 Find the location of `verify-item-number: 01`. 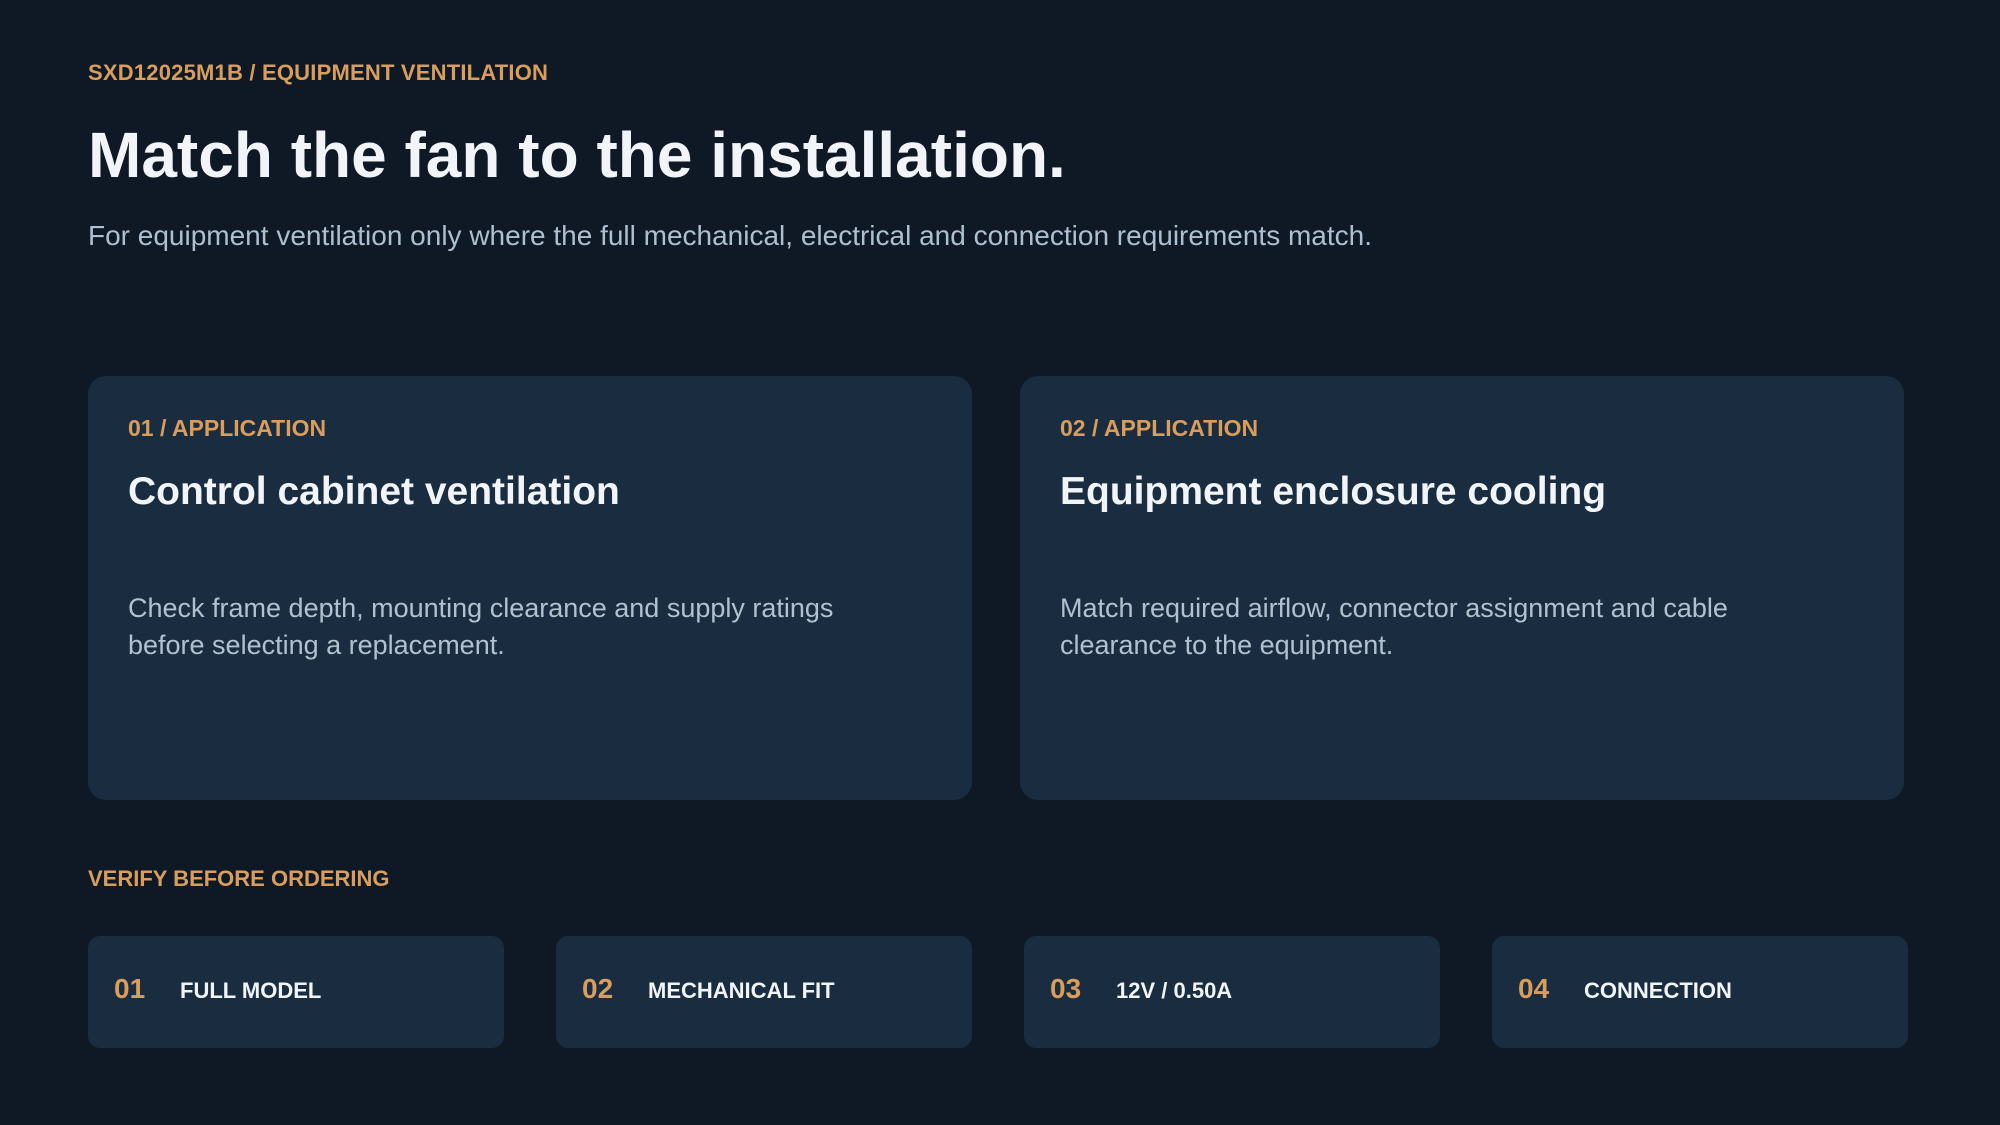

verify-item-number: 01 is located at coordinates (130, 988).